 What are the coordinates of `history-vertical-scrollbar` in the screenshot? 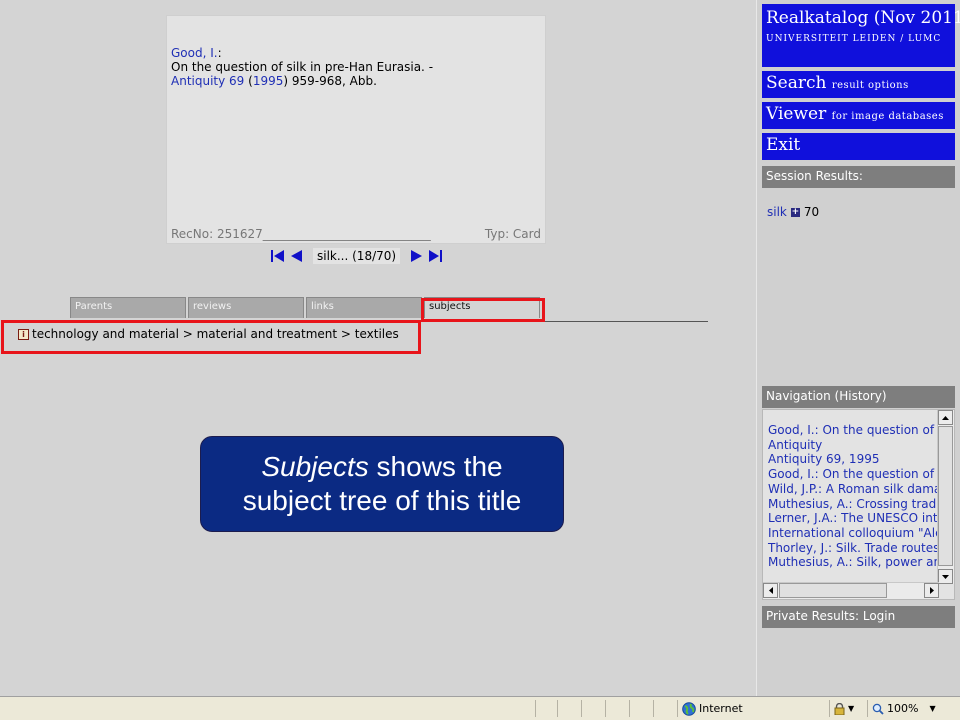 It's located at (945, 497).